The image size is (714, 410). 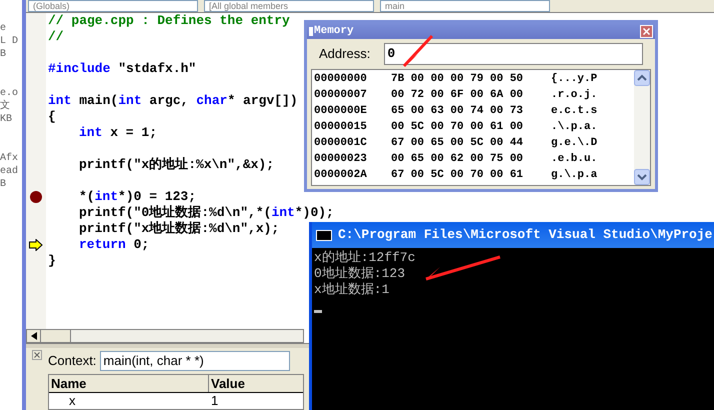 What do you see at coordinates (206, 212) in the screenshot?
I see `code-line: printf("0地址数据:%d\n",*(int*)0);` at bounding box center [206, 212].